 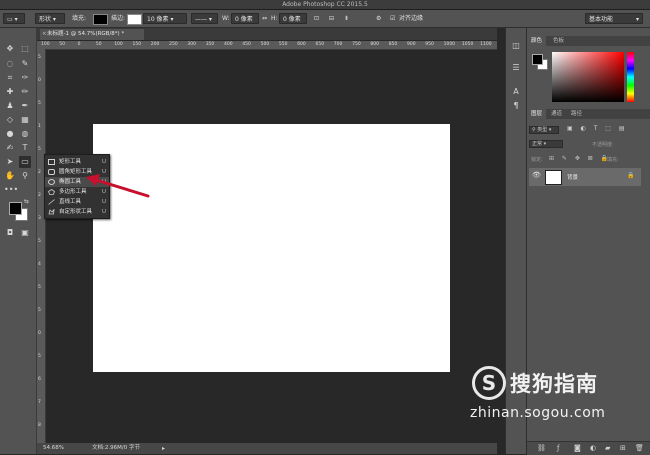 I want to click on tab-paths: 路径, so click(x=576, y=114).